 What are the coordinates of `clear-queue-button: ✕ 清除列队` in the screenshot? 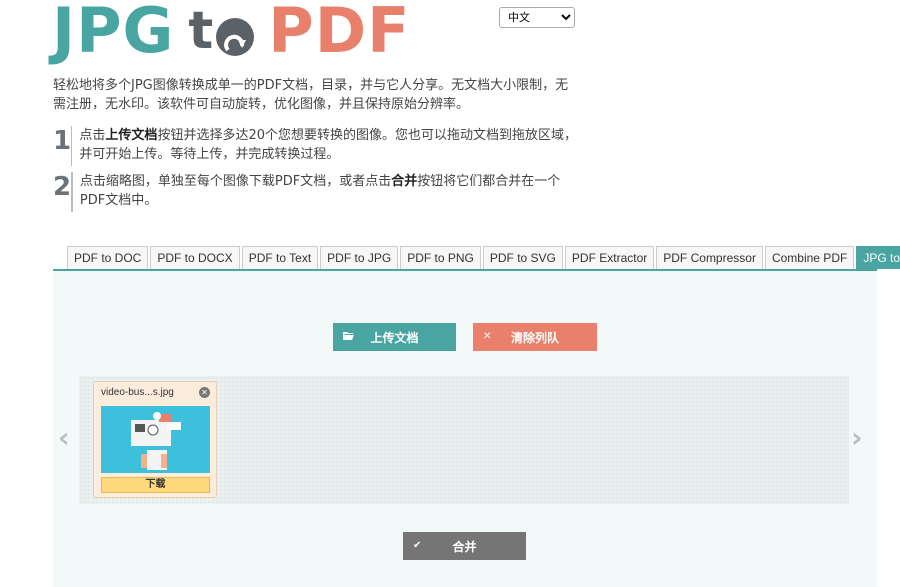 It's located at (535, 337).